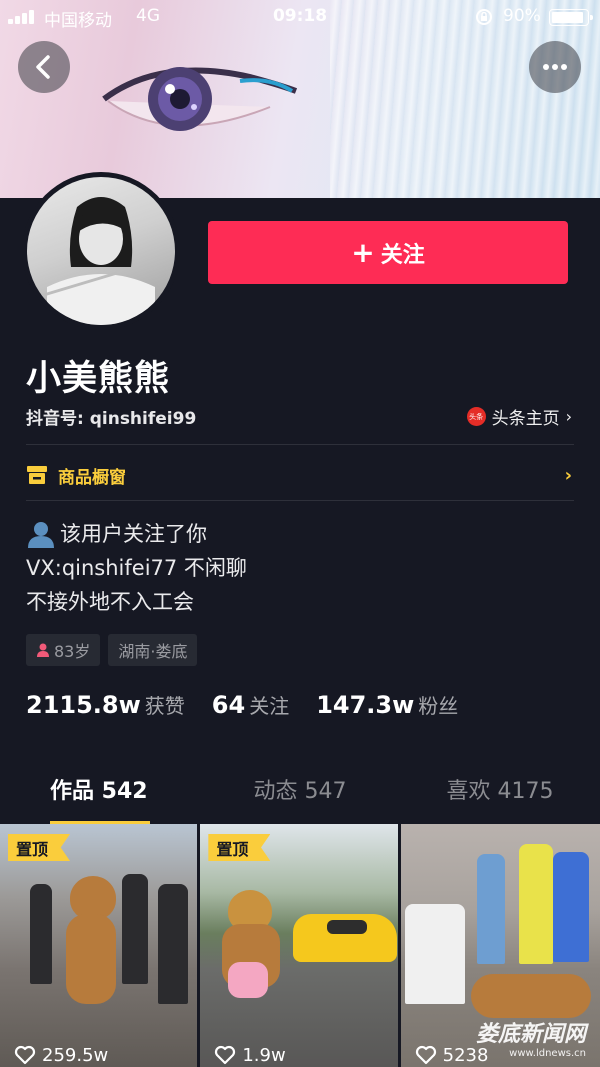 The width and height of the screenshot is (600, 1067). I want to click on location-tag: 湖南·娄底, so click(153, 650).